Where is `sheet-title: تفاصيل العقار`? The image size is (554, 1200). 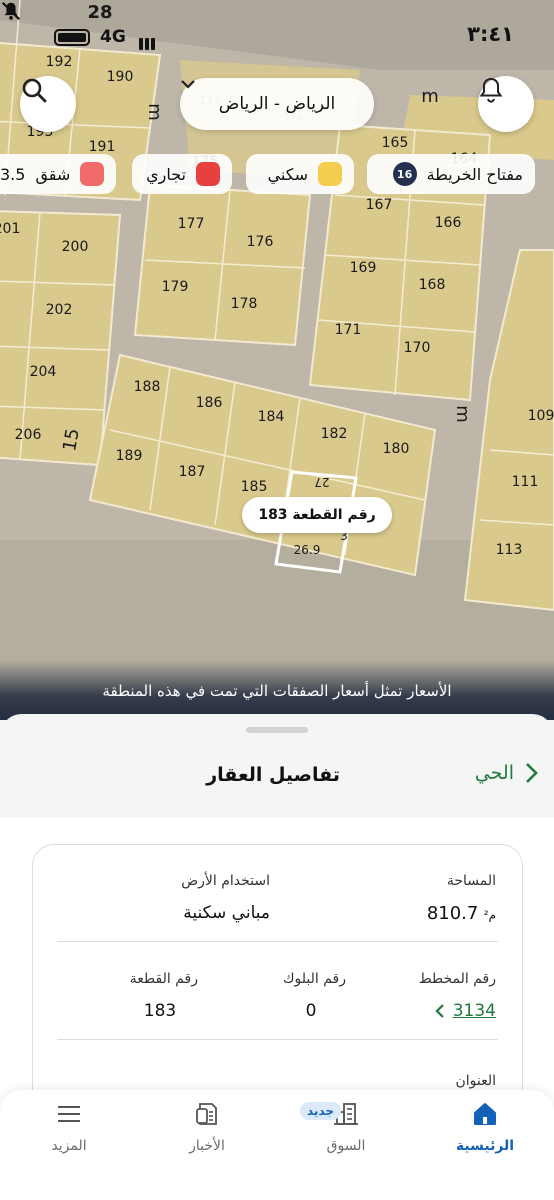
sheet-title: تفاصيل العقار is located at coordinates (273, 775).